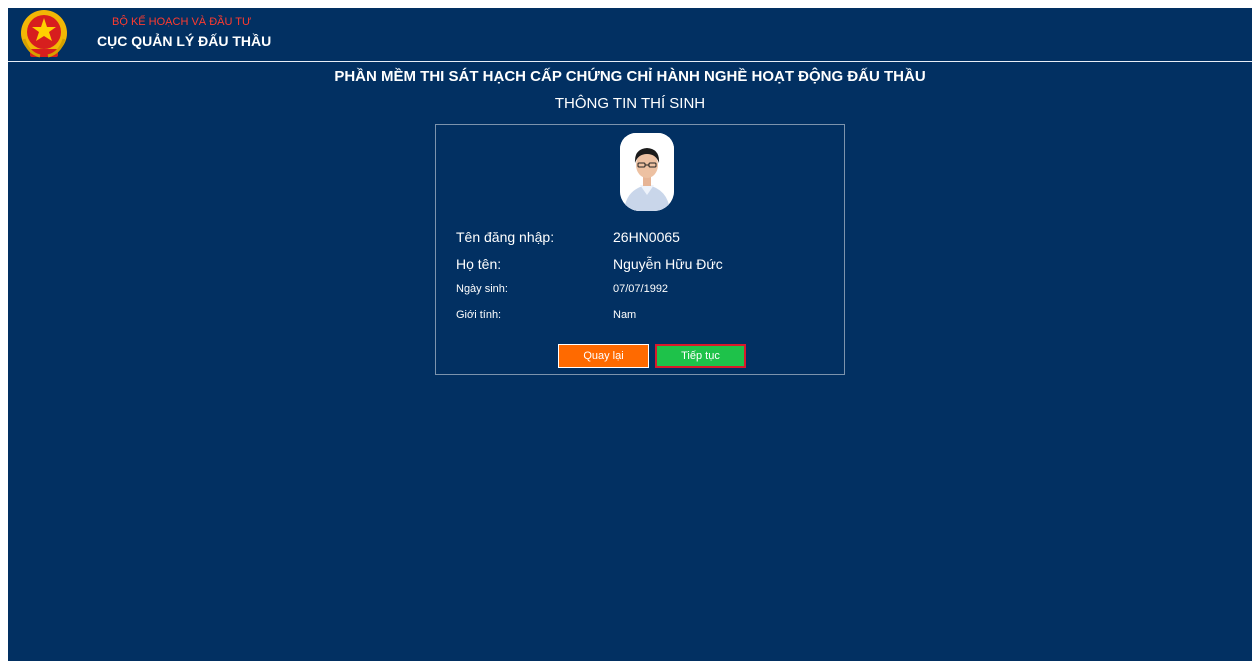  I want to click on header-divider, so click(630, 61).